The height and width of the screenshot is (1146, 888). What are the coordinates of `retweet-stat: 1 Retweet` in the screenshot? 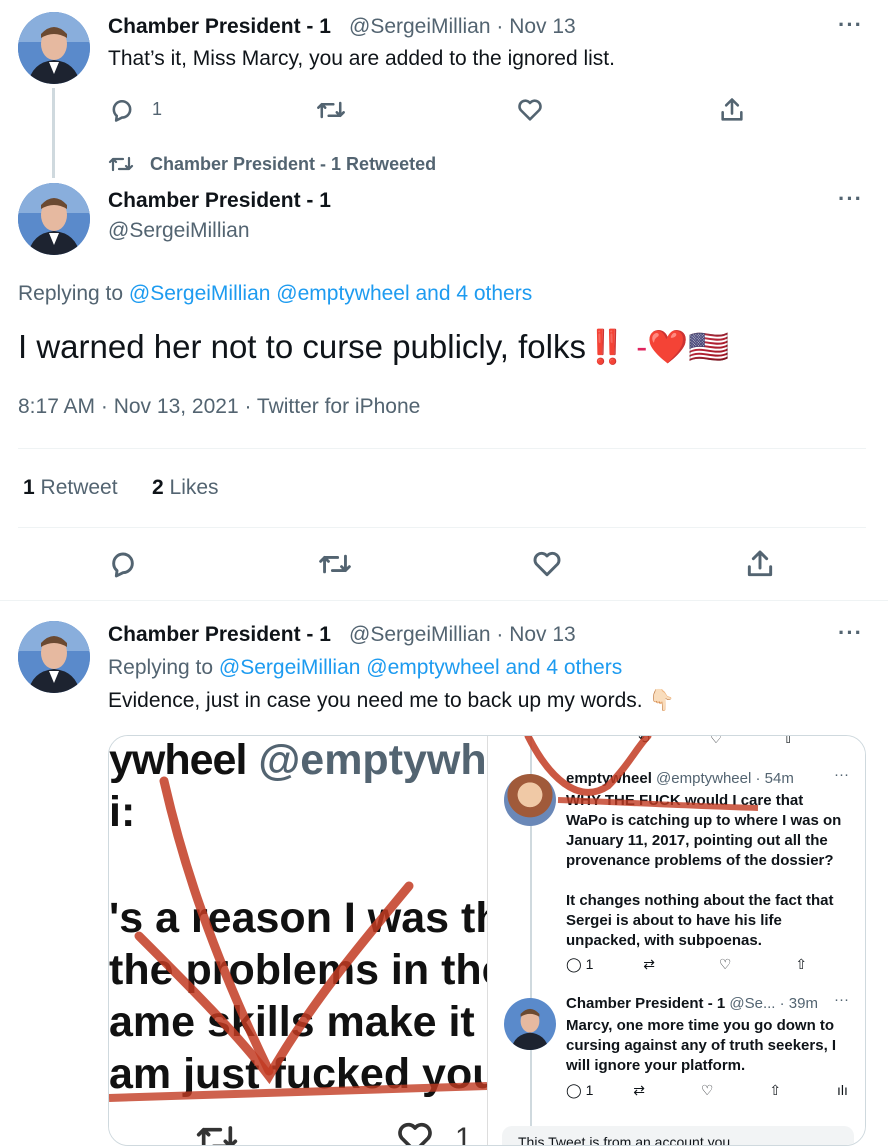 It's located at (70, 488).